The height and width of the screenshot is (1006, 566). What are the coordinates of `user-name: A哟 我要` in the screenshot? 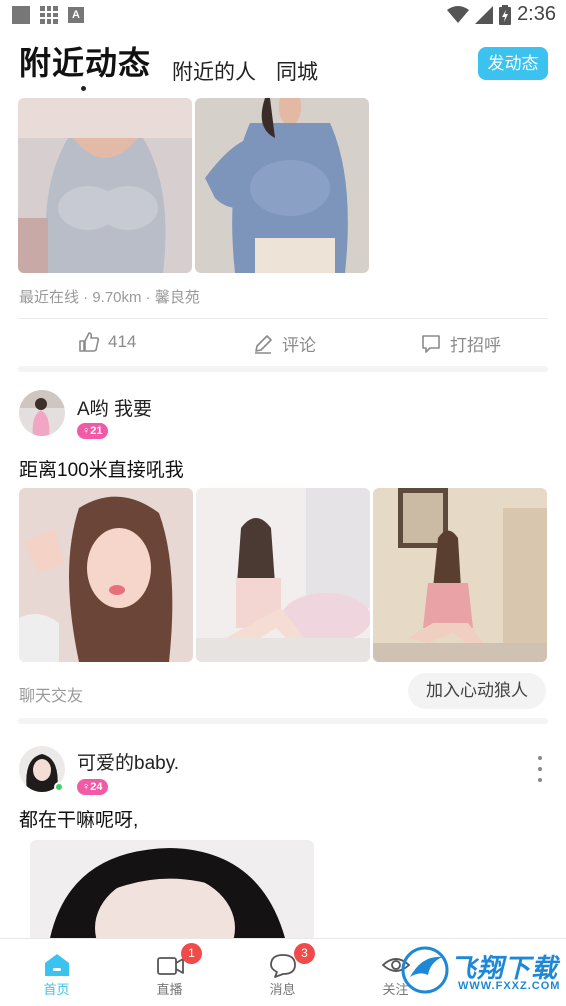 It's located at (114, 407).